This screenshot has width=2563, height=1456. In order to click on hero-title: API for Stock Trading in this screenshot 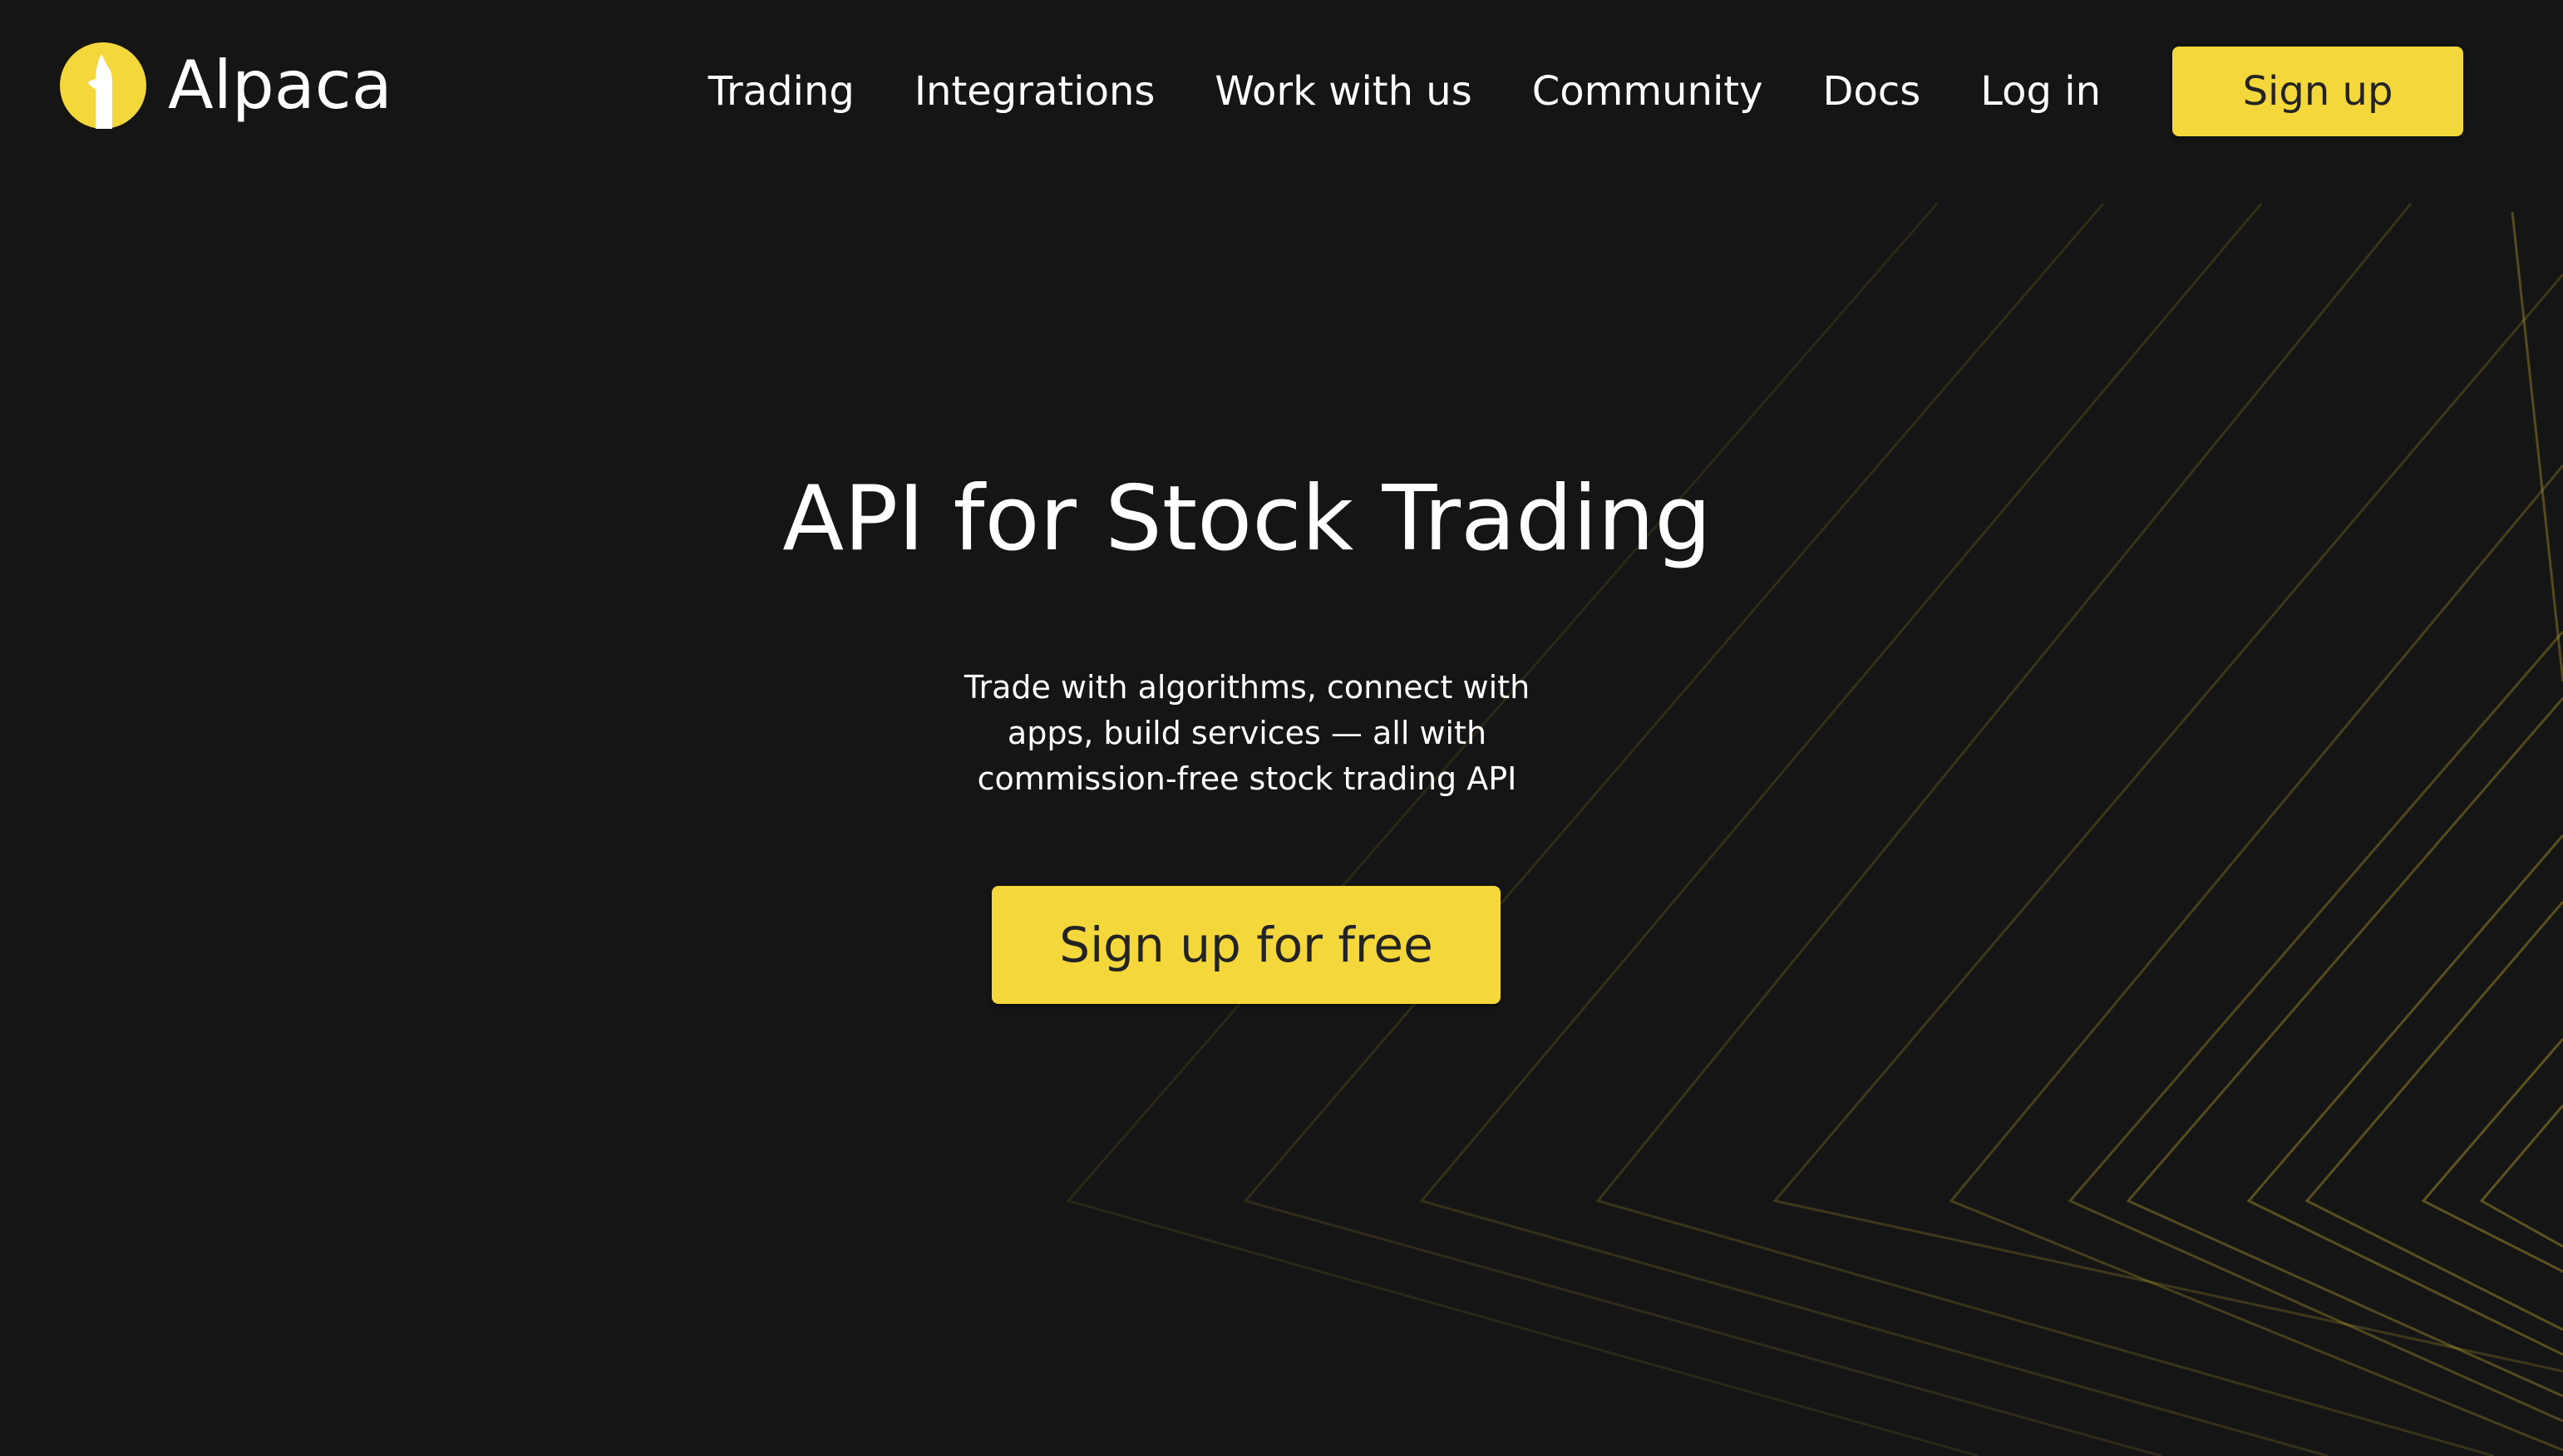, I will do `click(1247, 519)`.